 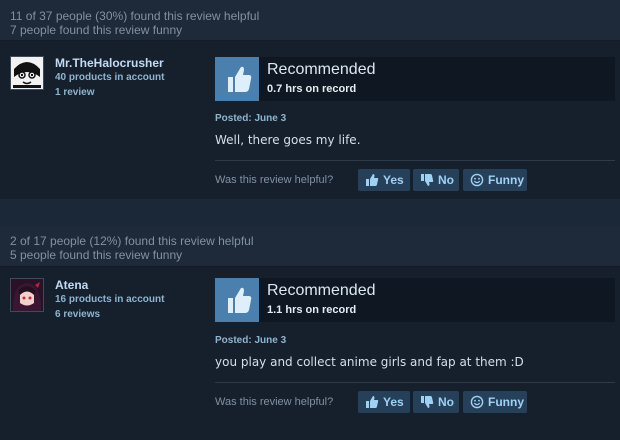 What do you see at coordinates (310, 212) in the screenshot?
I see `review-separator` at bounding box center [310, 212].